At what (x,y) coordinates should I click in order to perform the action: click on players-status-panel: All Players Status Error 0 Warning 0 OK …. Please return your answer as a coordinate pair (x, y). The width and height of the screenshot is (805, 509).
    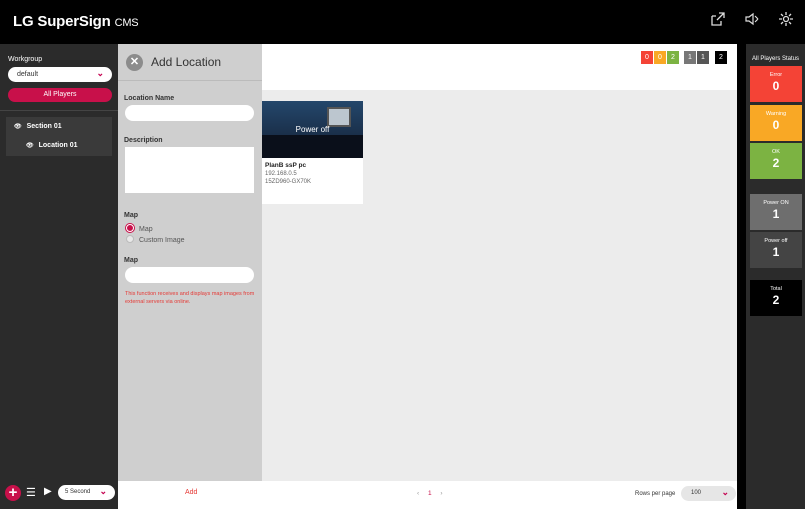
    Looking at the image, I should click on (775, 276).